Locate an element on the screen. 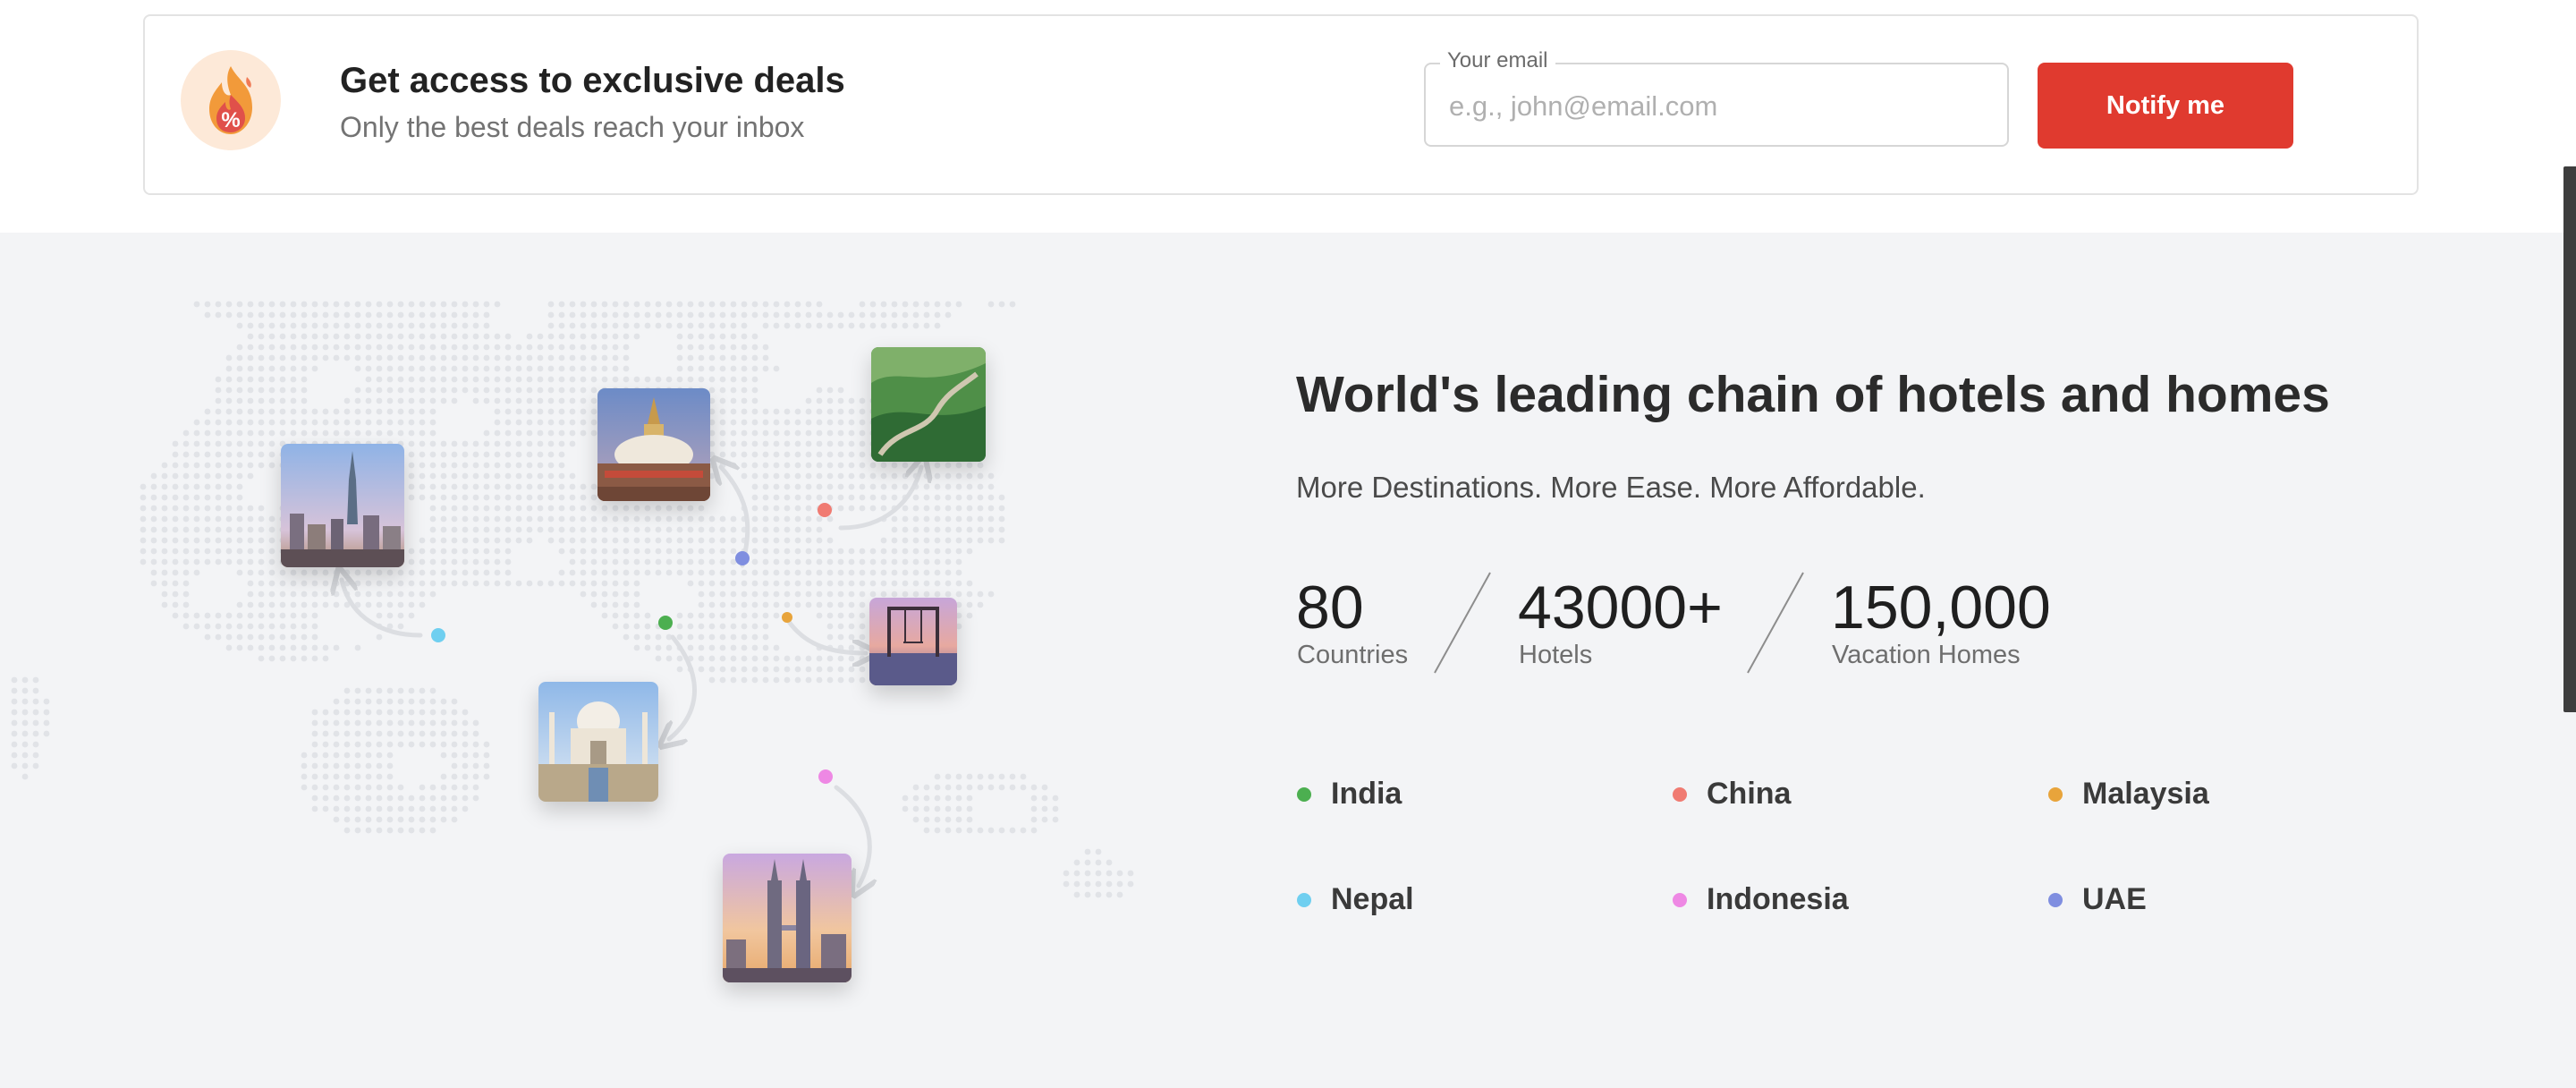 The image size is (2576, 1088). map-dot-nepal is located at coordinates (438, 635).